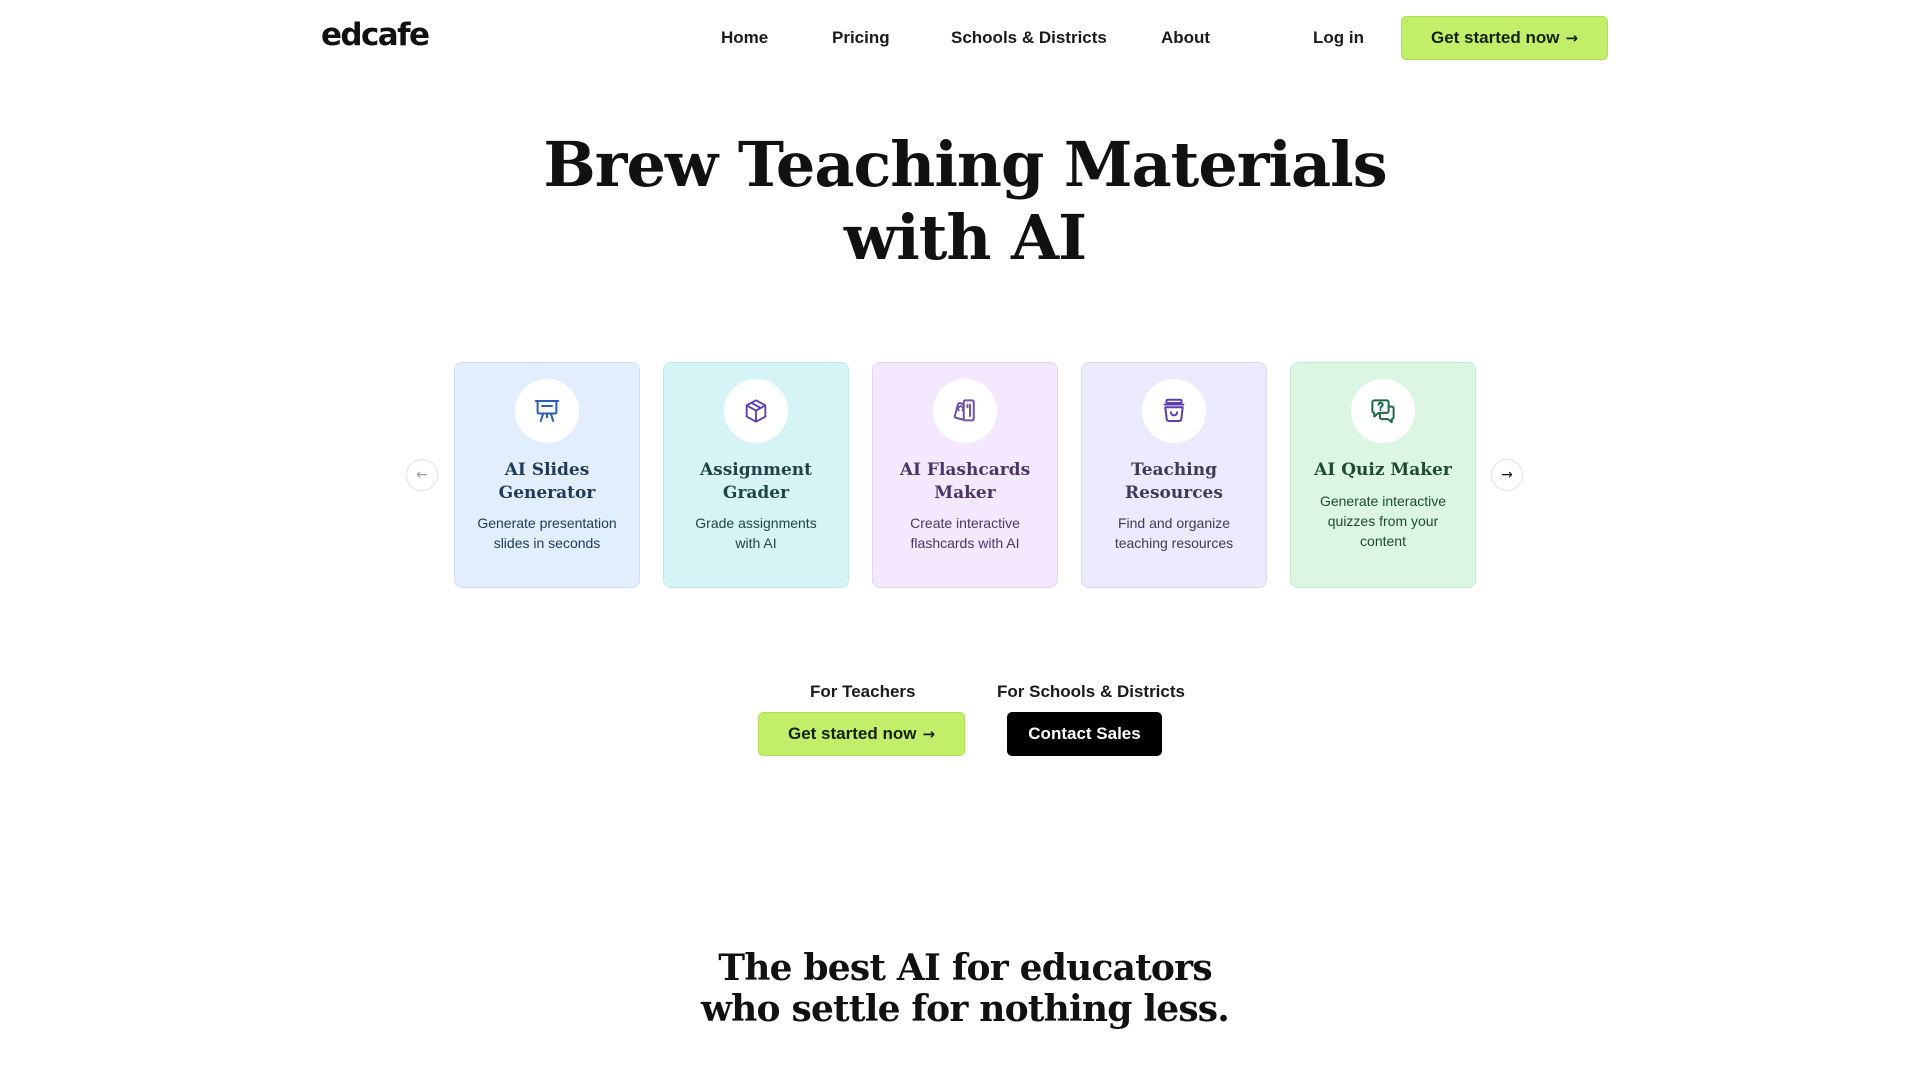 This screenshot has width=1920, height=1080. I want to click on get-started-label: Get started now, so click(1495, 37).